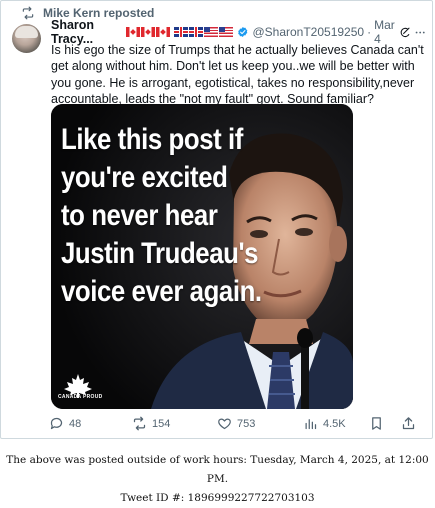 Image resolution: width=435 pixels, height=508 pixels. I want to click on bookmark-icon, so click(376, 423).